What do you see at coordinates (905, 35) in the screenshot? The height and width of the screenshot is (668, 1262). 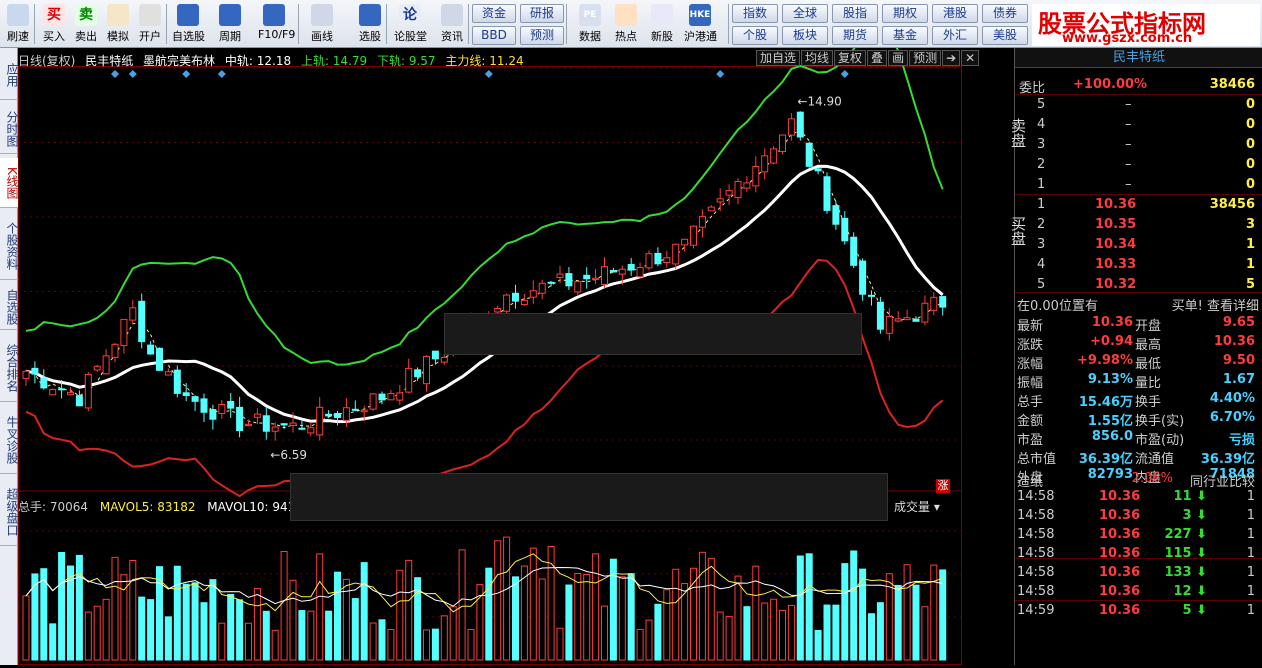 I see `market-button-基金: 基金` at bounding box center [905, 35].